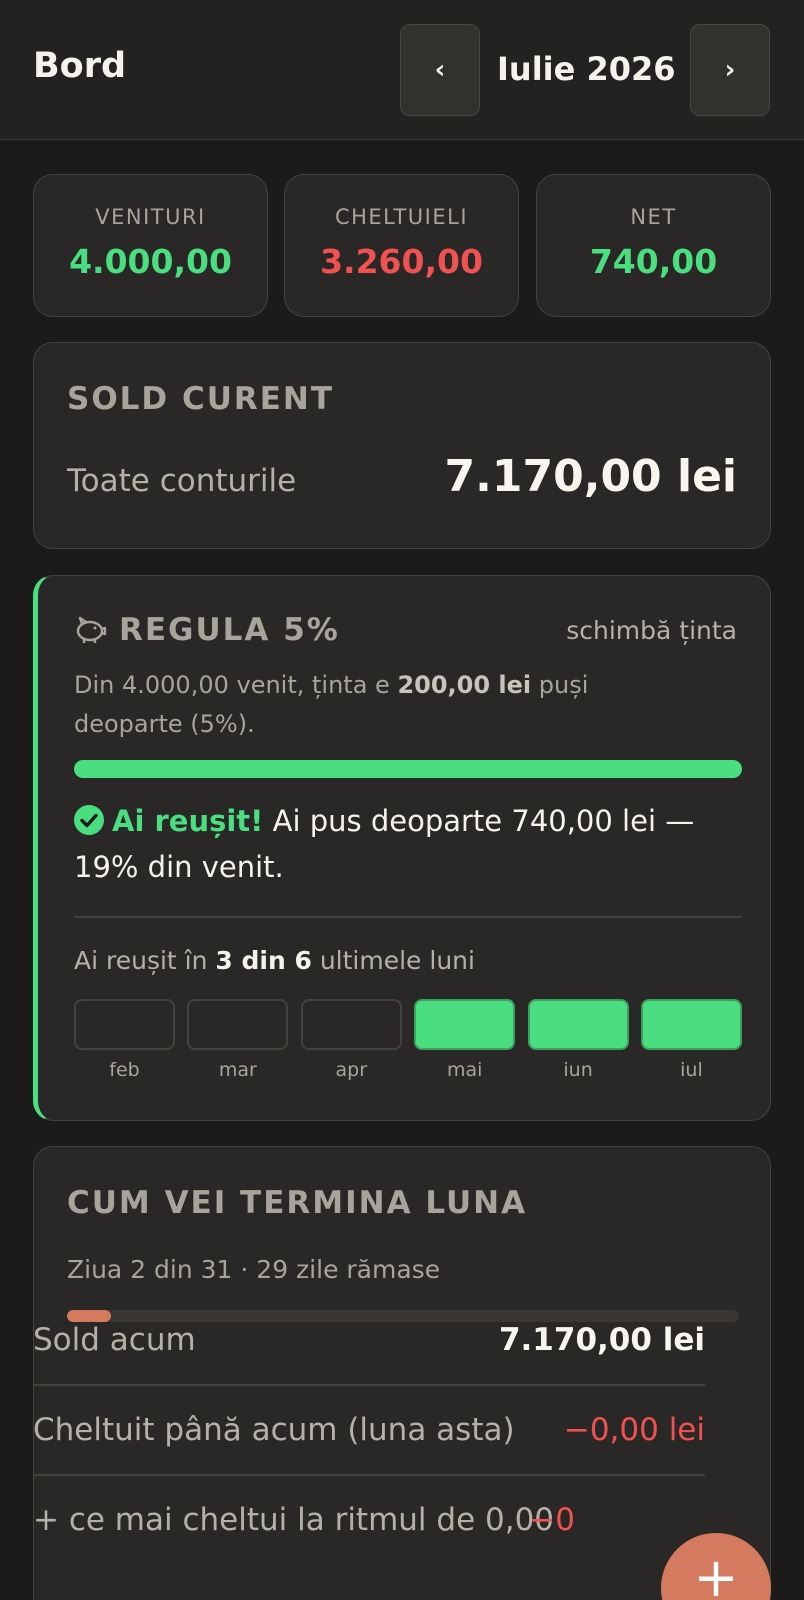 This screenshot has height=1600, width=804. What do you see at coordinates (297, 1203) in the screenshot?
I see `forecast-title: CUM VEI TERMINA LUNA` at bounding box center [297, 1203].